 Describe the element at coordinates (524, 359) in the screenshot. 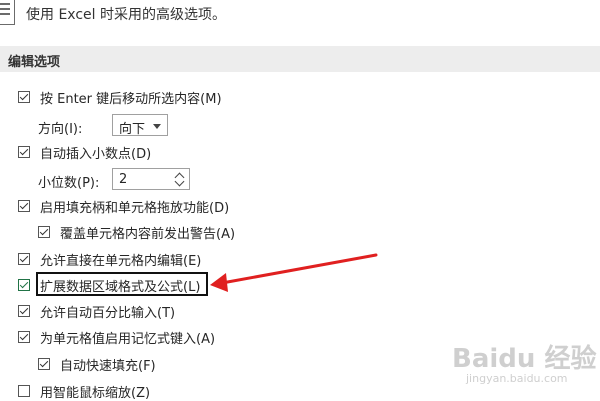

I see `watermark-brand: Baidu 经验` at that location.